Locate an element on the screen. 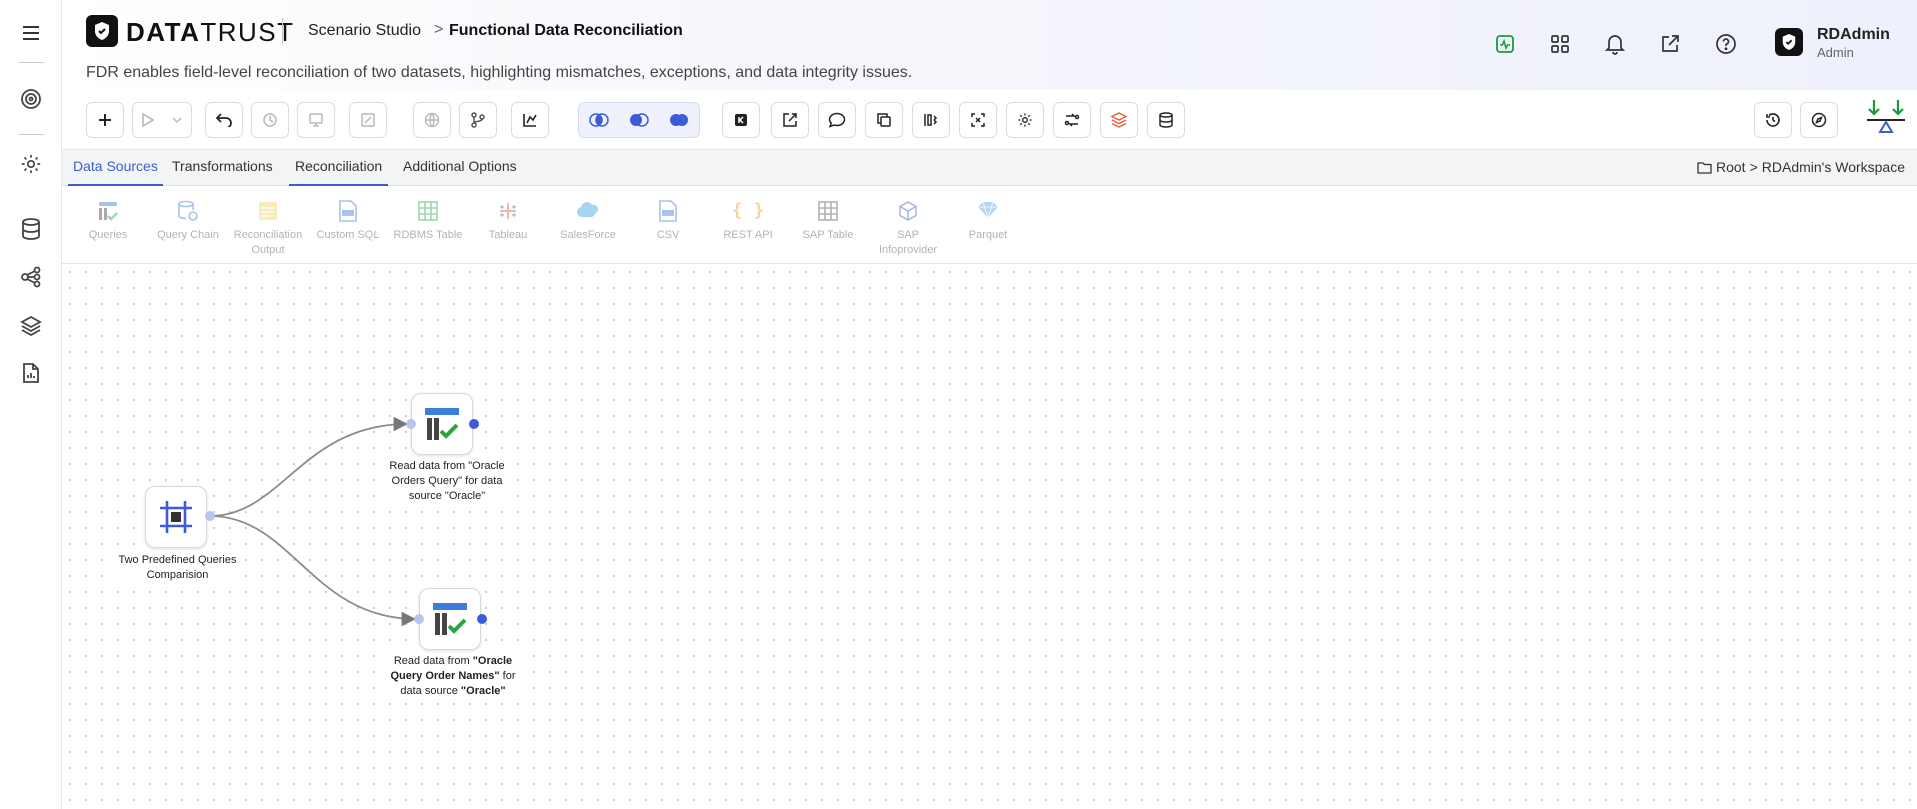 Image resolution: width=1917 pixels, height=809 pixels. reconciliation-output-icon is located at coordinates (268, 212).